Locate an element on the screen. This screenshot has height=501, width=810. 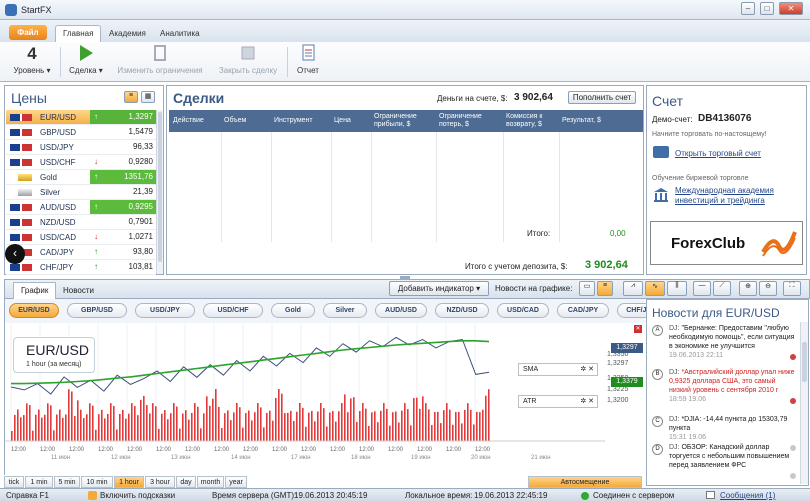
timeframe-button: 1 hour is located at coordinates (129, 482).